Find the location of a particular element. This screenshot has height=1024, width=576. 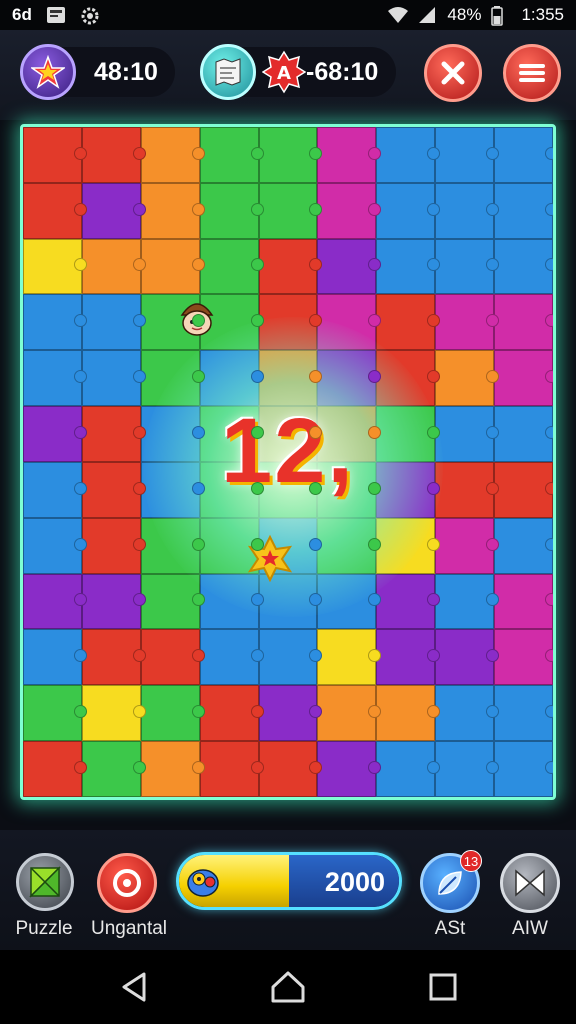

star-icon is located at coordinates (48, 72).